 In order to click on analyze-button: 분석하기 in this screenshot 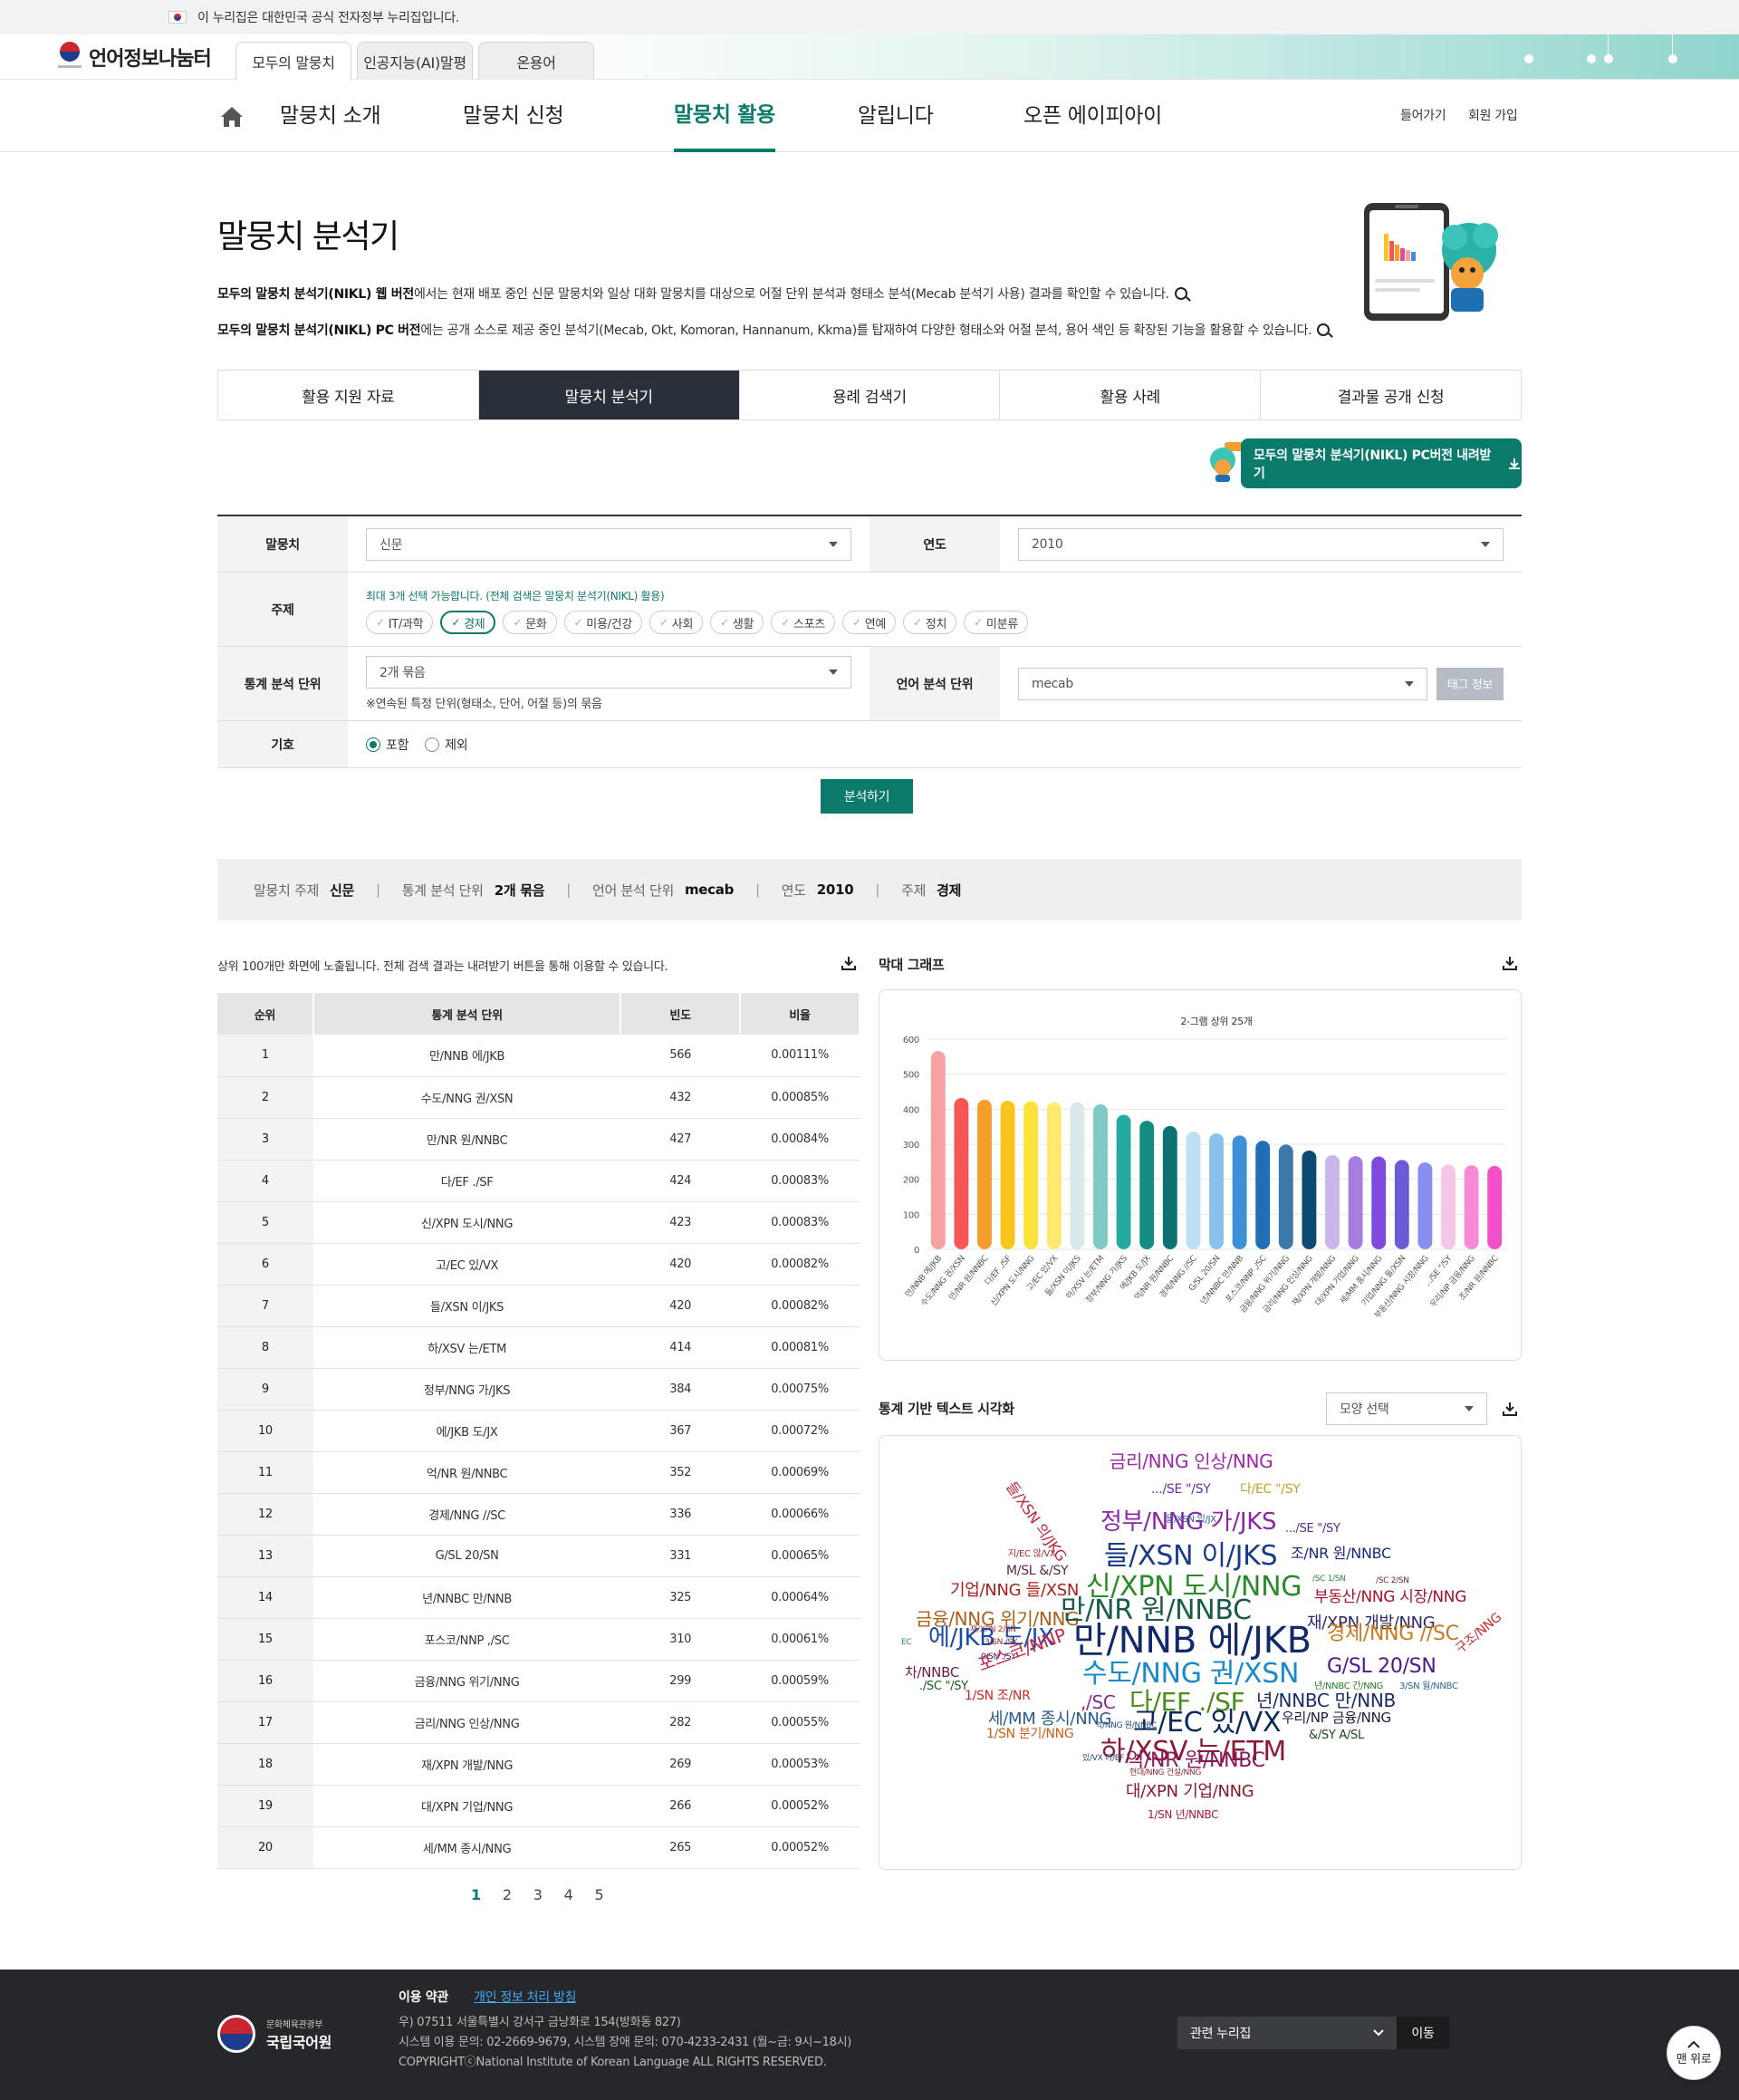, I will do `click(867, 796)`.